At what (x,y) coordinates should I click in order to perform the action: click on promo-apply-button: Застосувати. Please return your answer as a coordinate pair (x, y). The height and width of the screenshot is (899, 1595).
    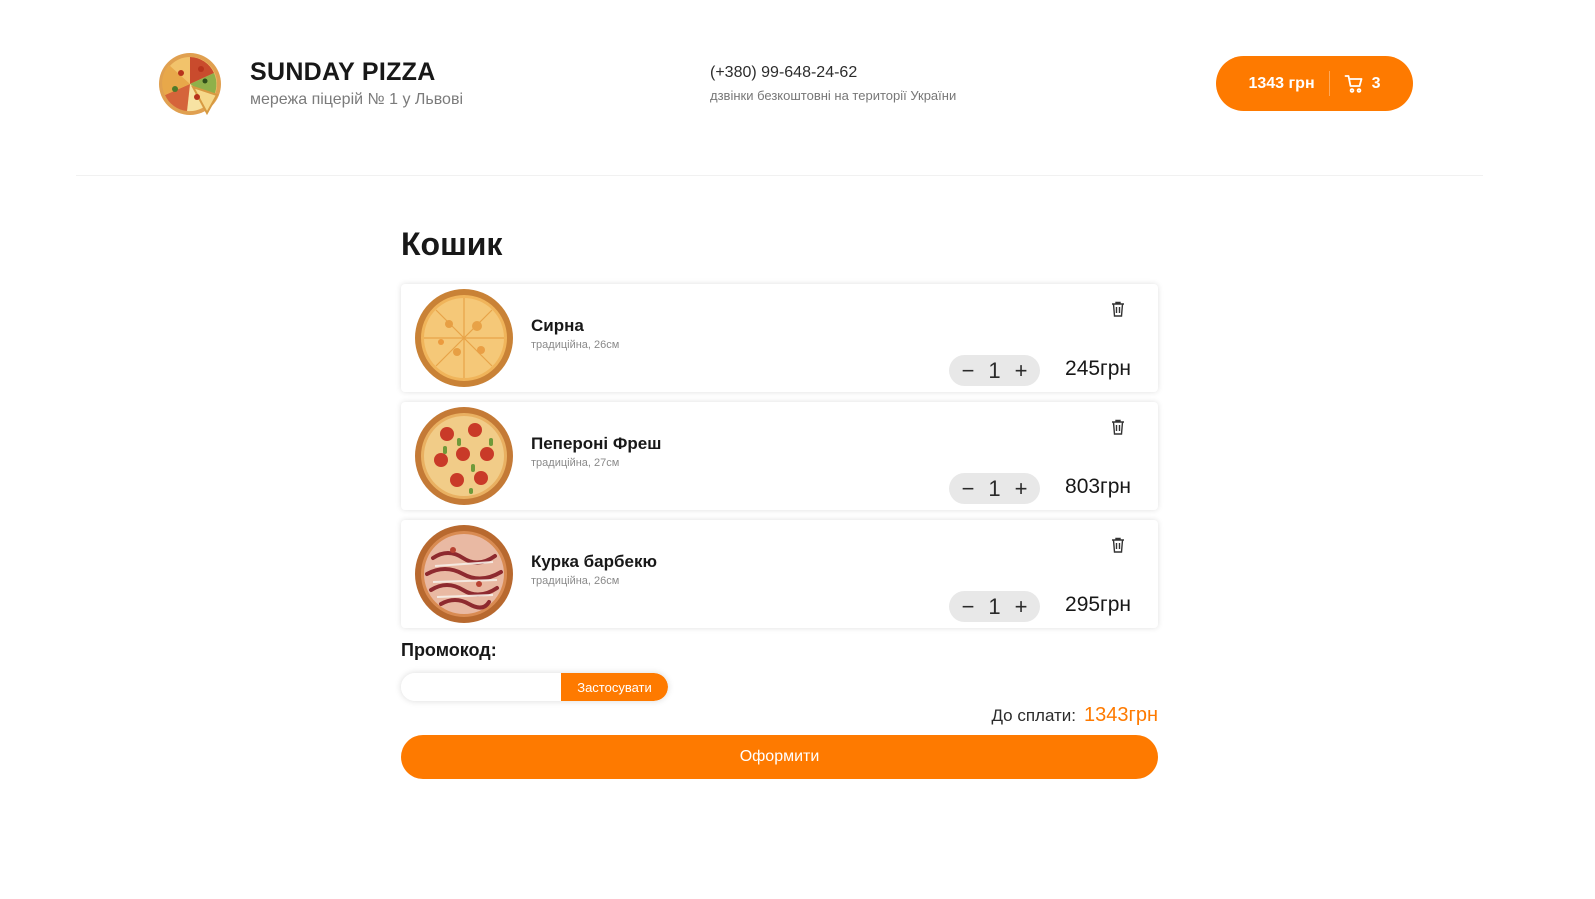
    Looking at the image, I should click on (614, 687).